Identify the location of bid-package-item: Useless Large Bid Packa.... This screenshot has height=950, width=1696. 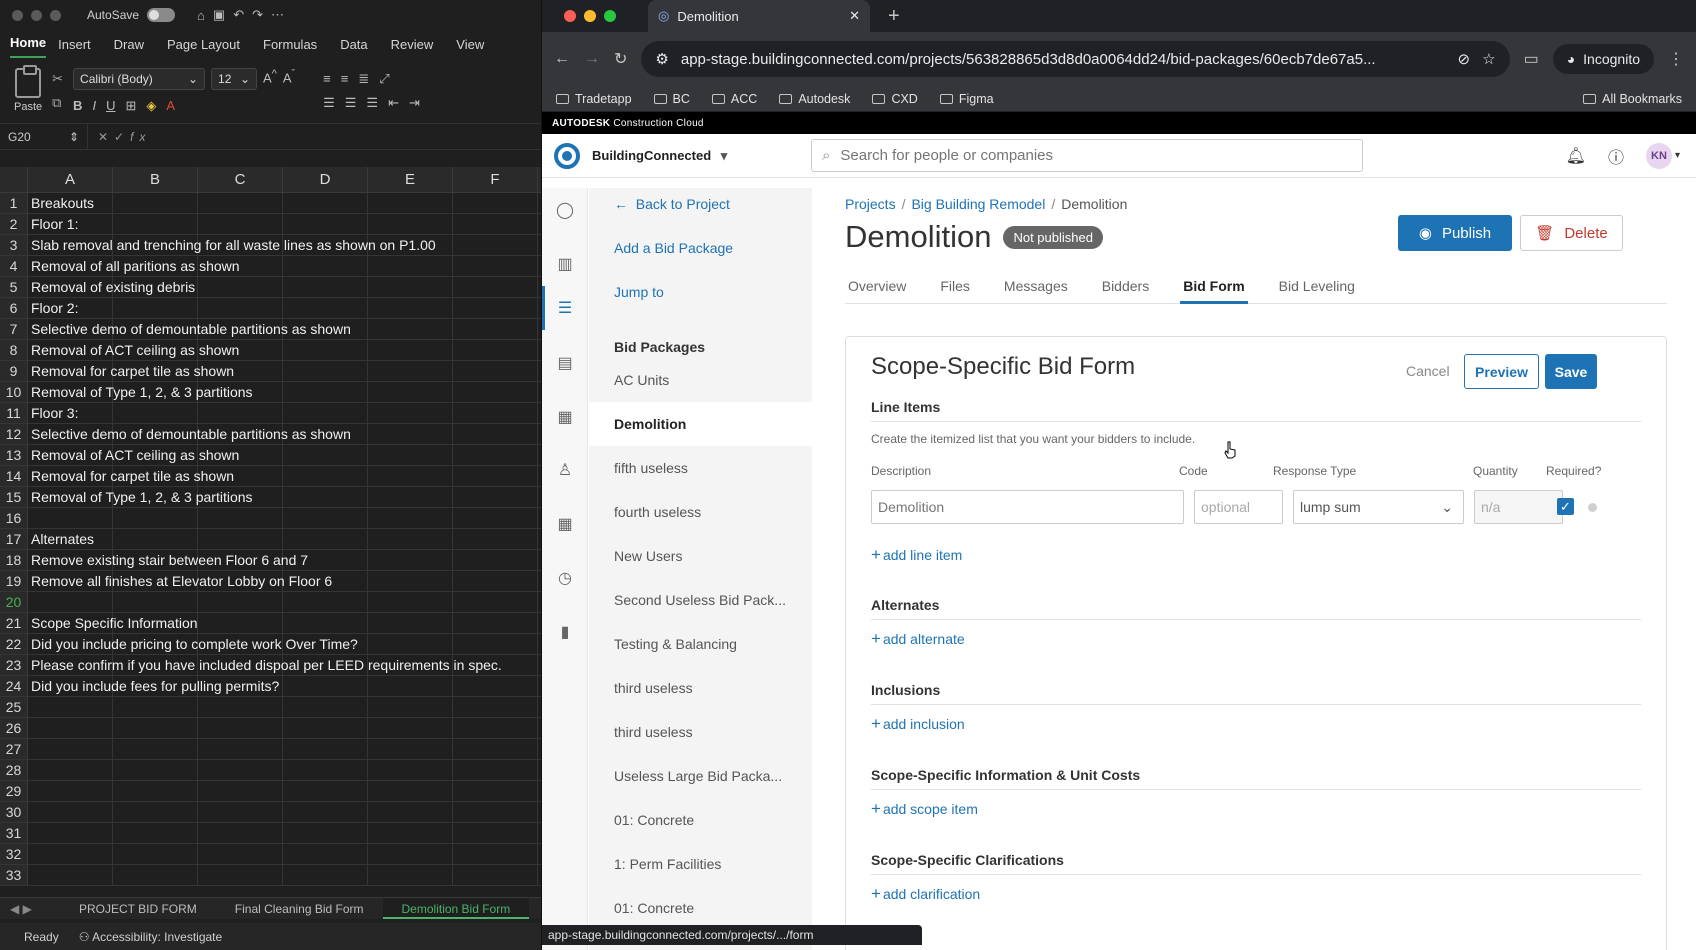
(700, 776).